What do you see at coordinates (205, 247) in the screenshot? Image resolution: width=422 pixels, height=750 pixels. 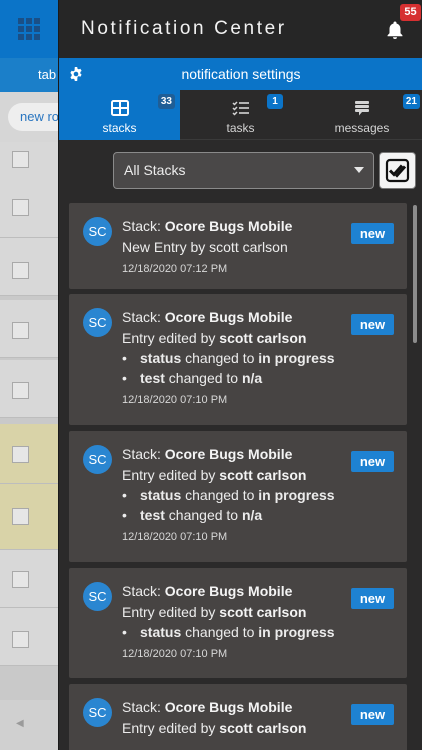 I see `action-line: New Entry by scott carlson` at bounding box center [205, 247].